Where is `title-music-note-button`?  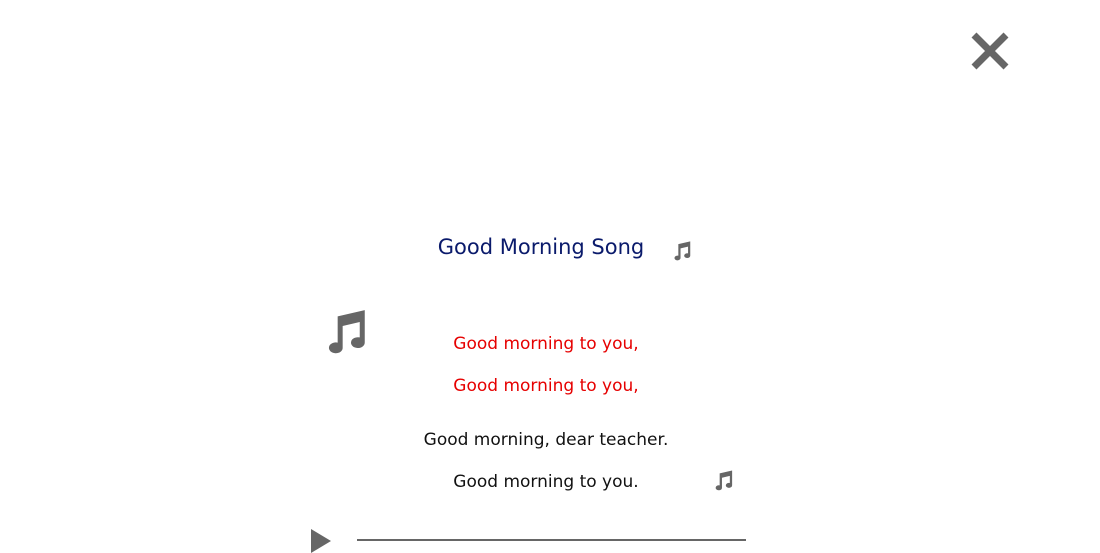
title-music-note-button is located at coordinates (682, 251).